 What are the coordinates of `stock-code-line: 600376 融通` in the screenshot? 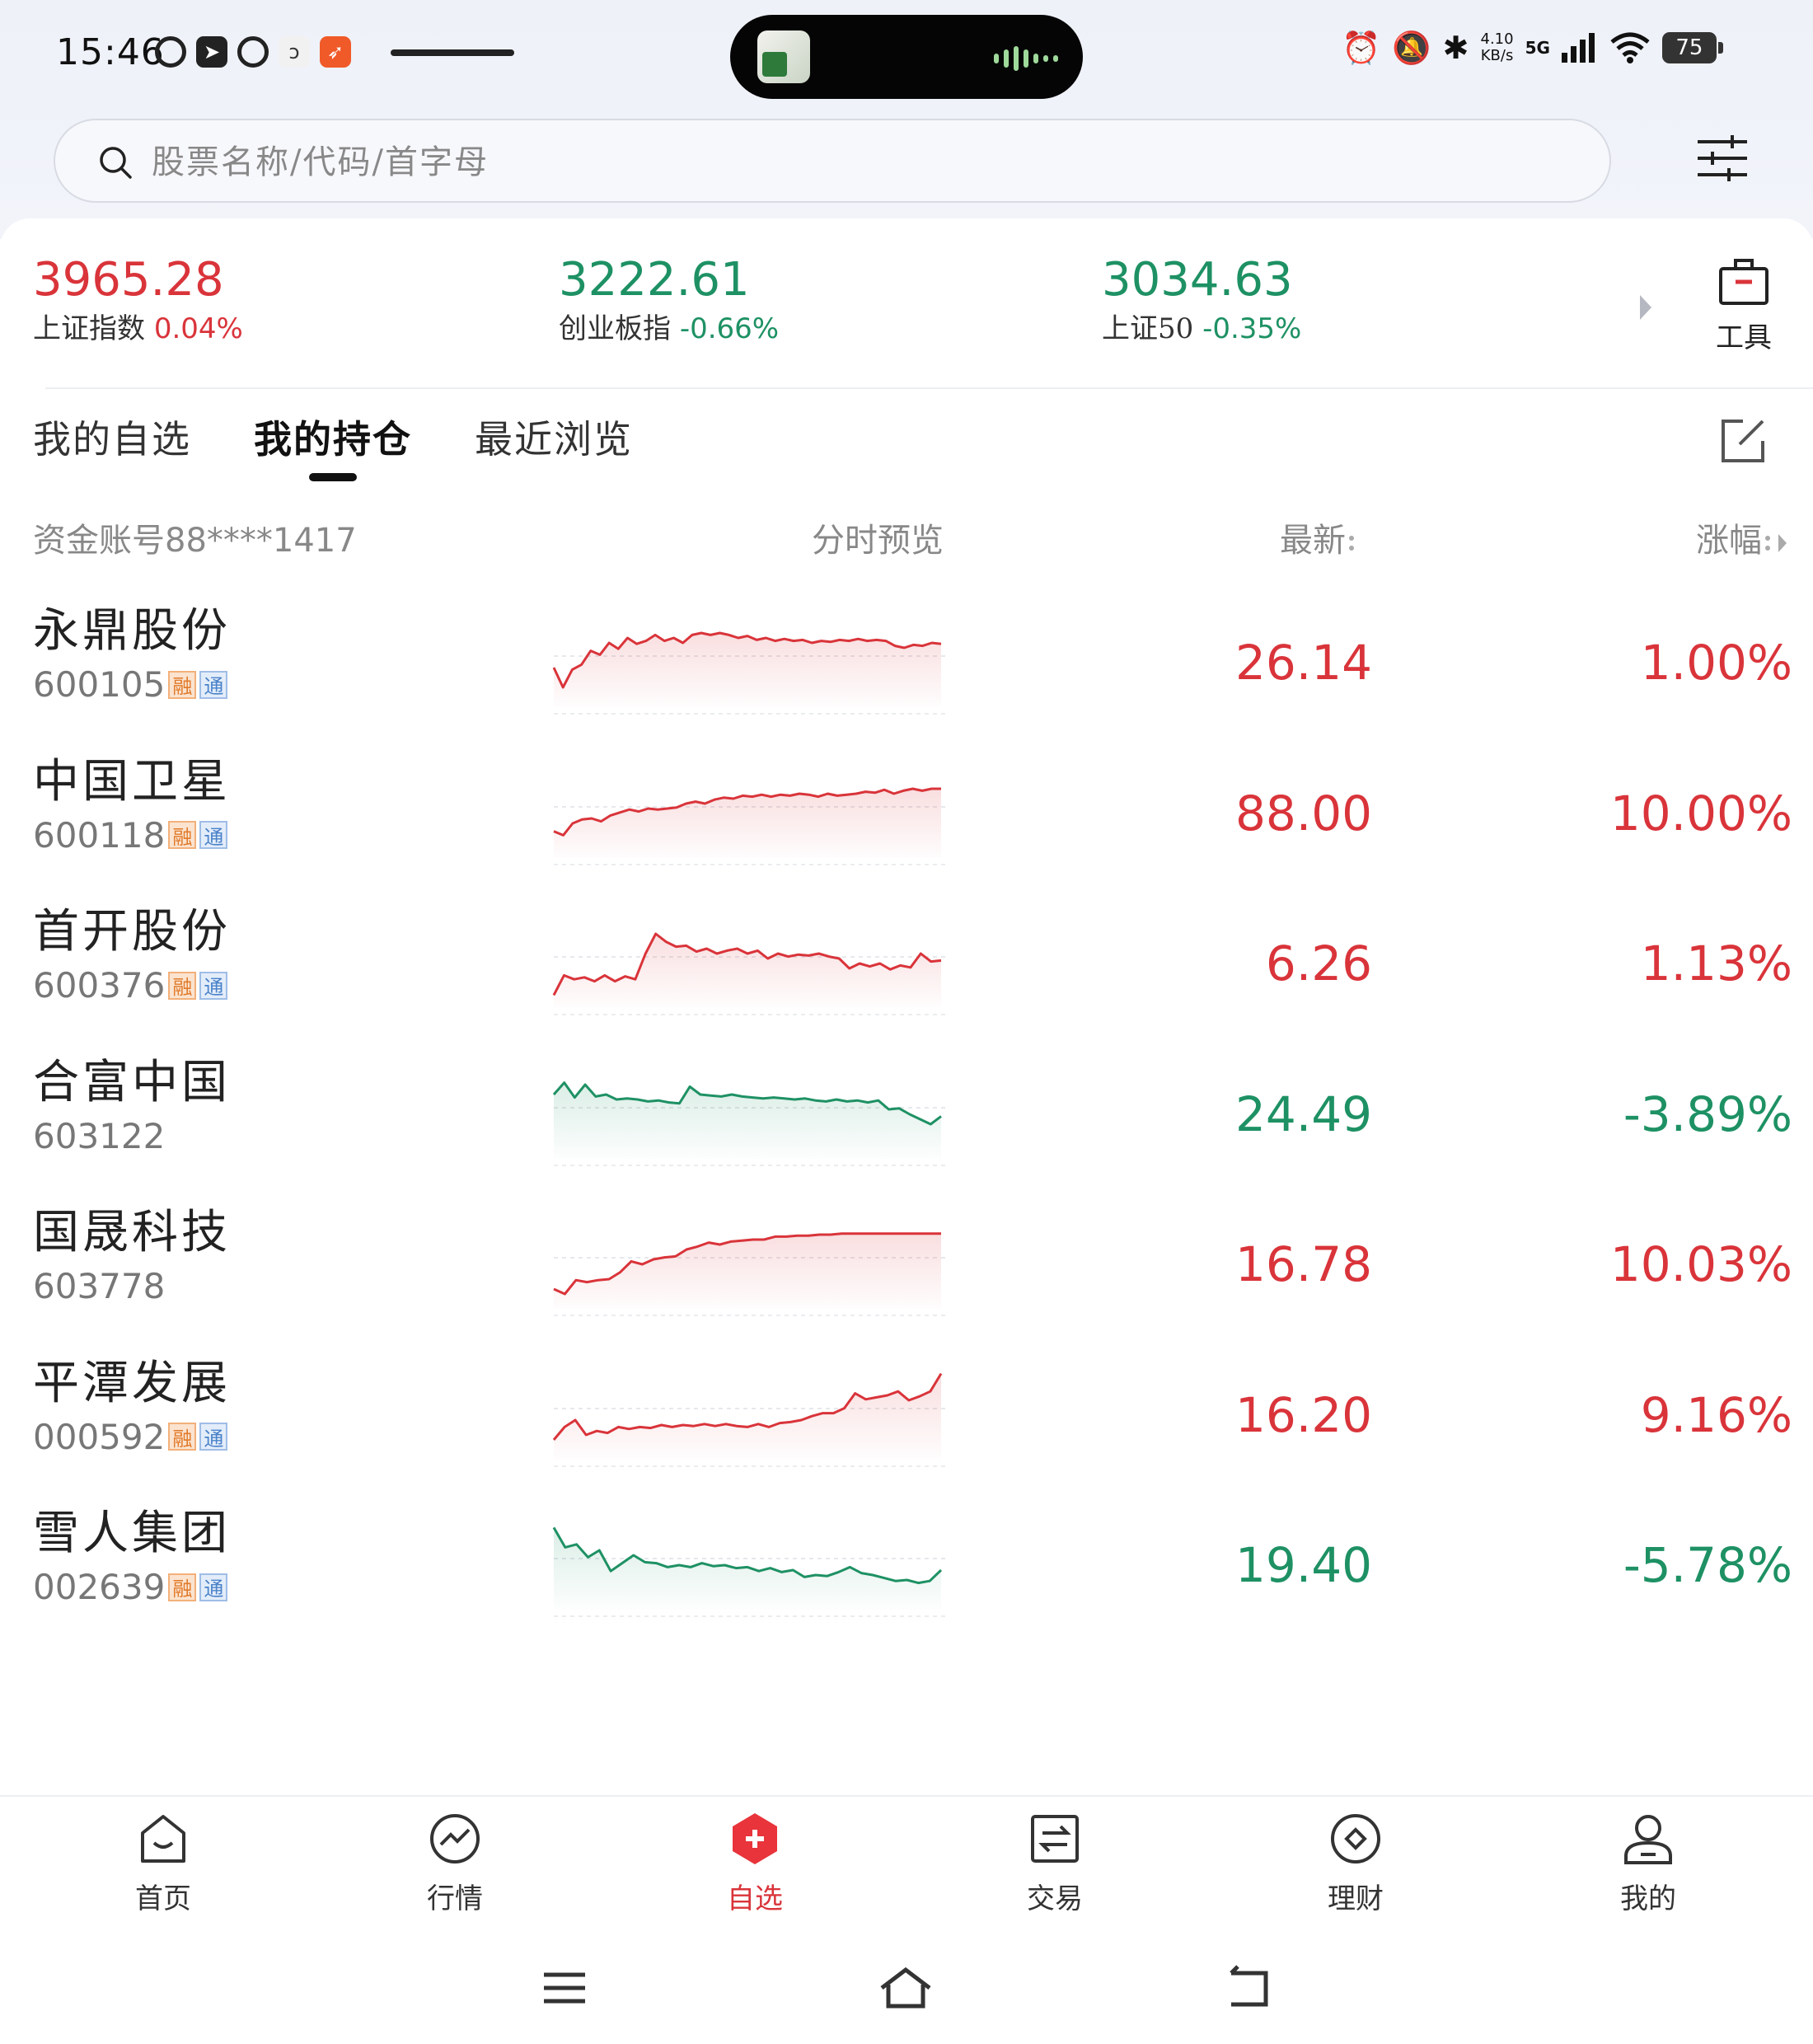 It's located at (131, 985).